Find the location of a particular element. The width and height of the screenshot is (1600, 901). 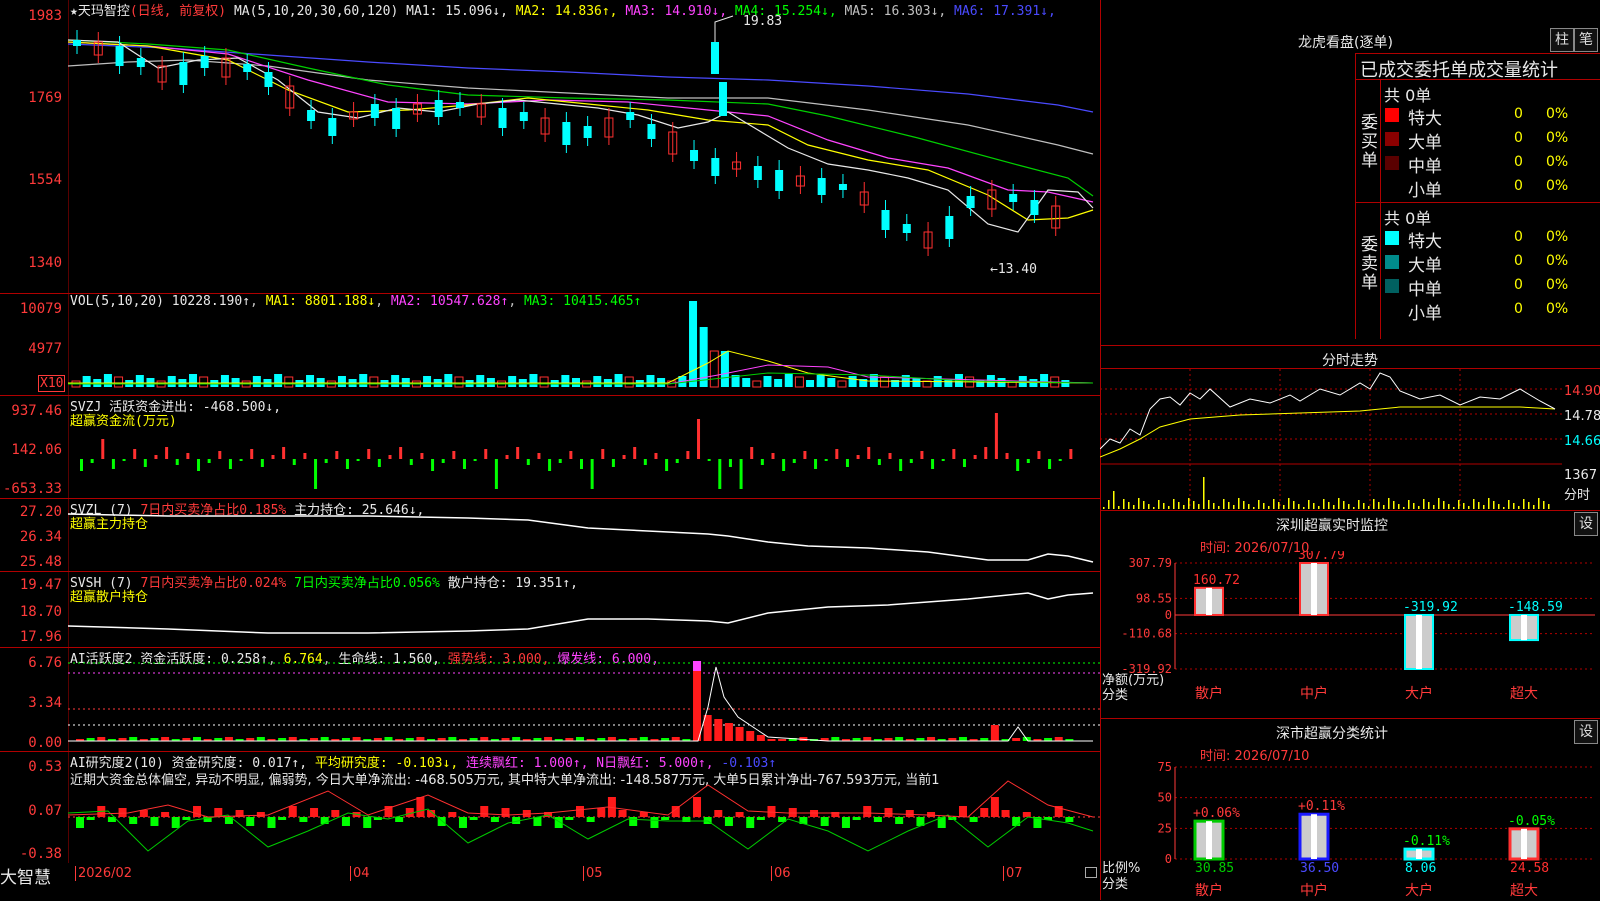

y-tick: -0.38 is located at coordinates (40, 854).